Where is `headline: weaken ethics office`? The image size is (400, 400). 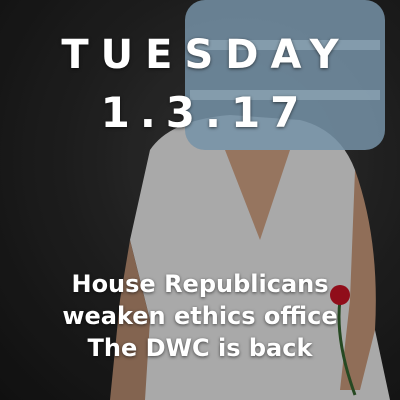
headline: weaken ethics office is located at coordinates (200, 316).